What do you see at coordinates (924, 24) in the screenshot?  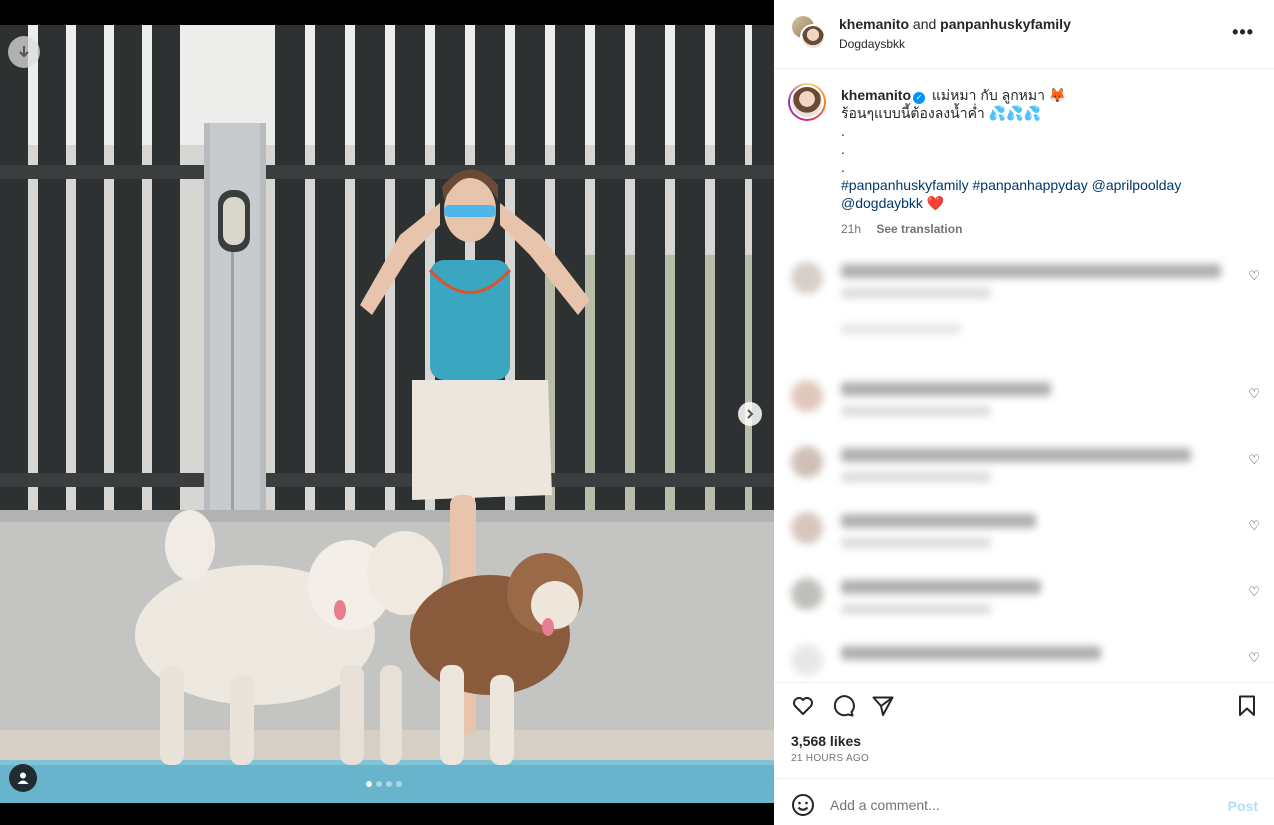 I see `and-text: and` at bounding box center [924, 24].